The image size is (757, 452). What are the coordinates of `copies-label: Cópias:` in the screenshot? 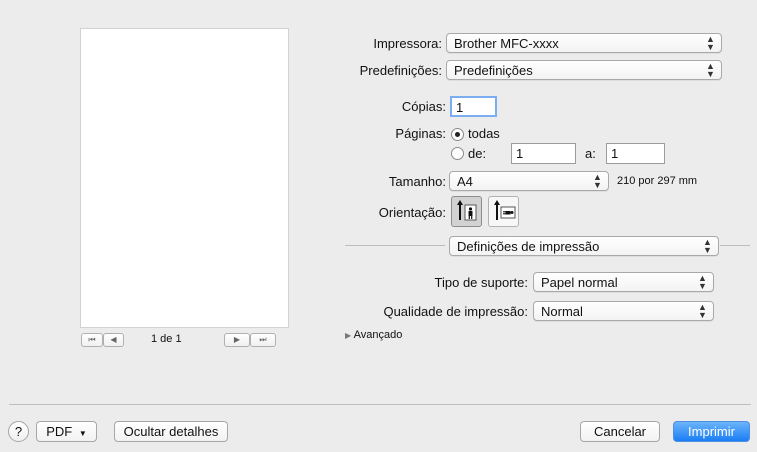 It's located at (423, 106).